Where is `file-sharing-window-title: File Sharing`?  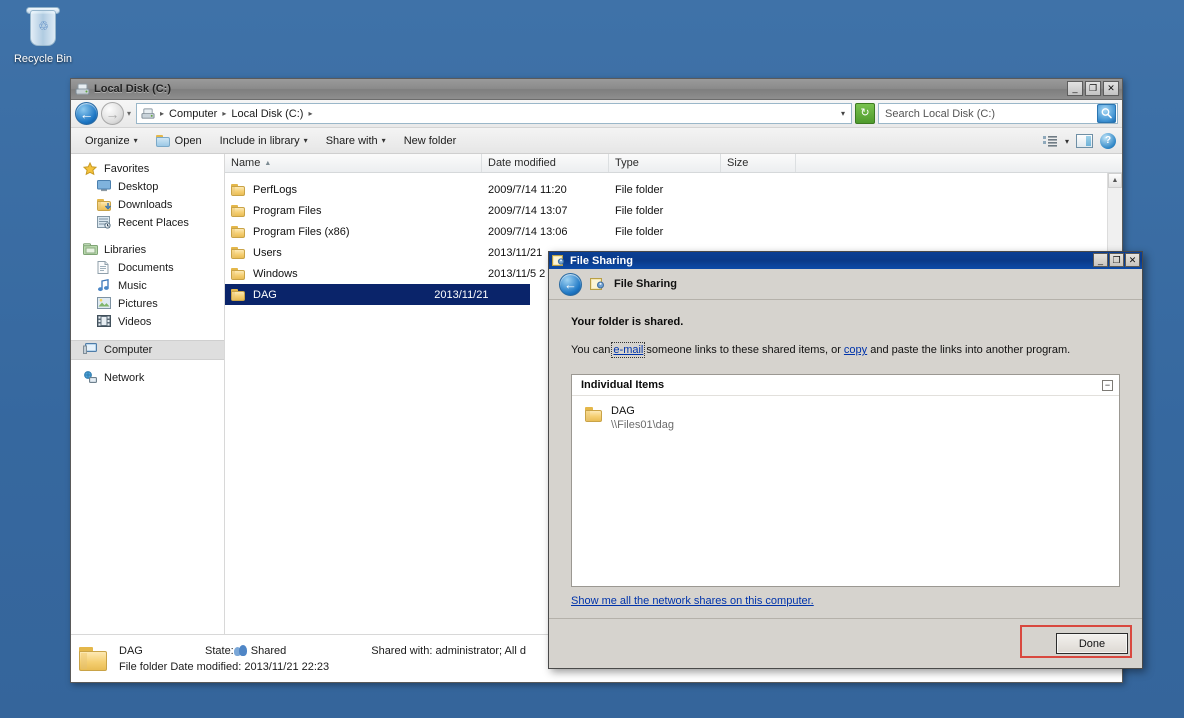
file-sharing-window-title: File Sharing is located at coordinates (601, 260).